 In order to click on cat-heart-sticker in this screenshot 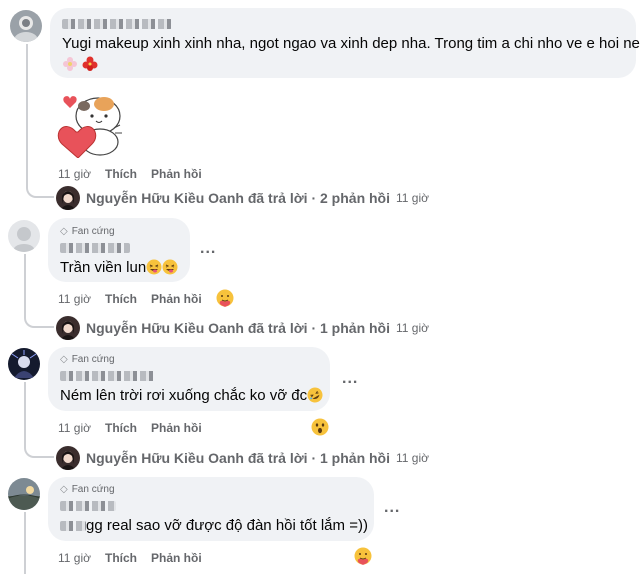, I will do `click(90, 123)`.